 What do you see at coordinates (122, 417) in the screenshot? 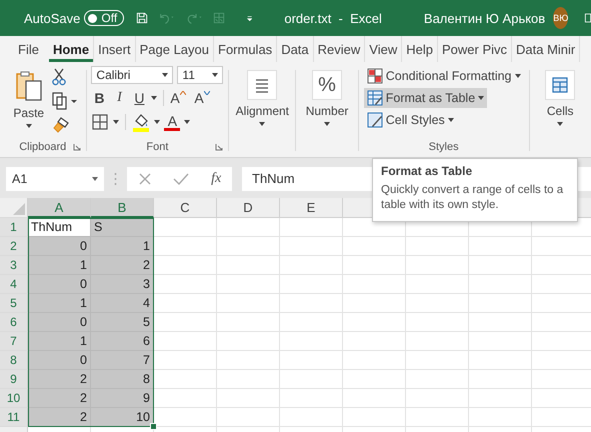
I see `table-cell: 10` at bounding box center [122, 417].